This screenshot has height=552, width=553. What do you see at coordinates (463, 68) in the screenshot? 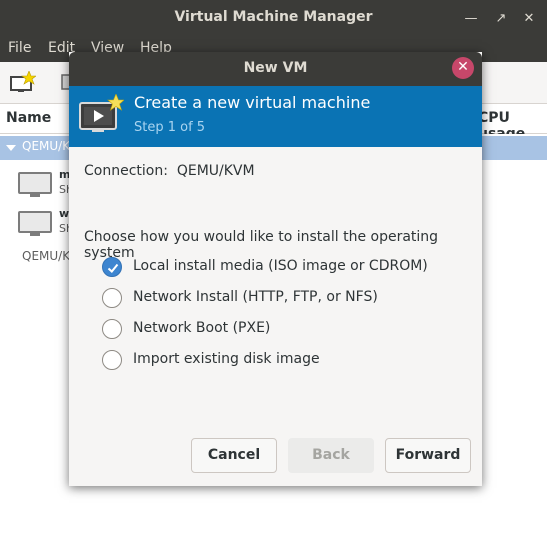
I see `dialog-close-icon: ✕` at bounding box center [463, 68].